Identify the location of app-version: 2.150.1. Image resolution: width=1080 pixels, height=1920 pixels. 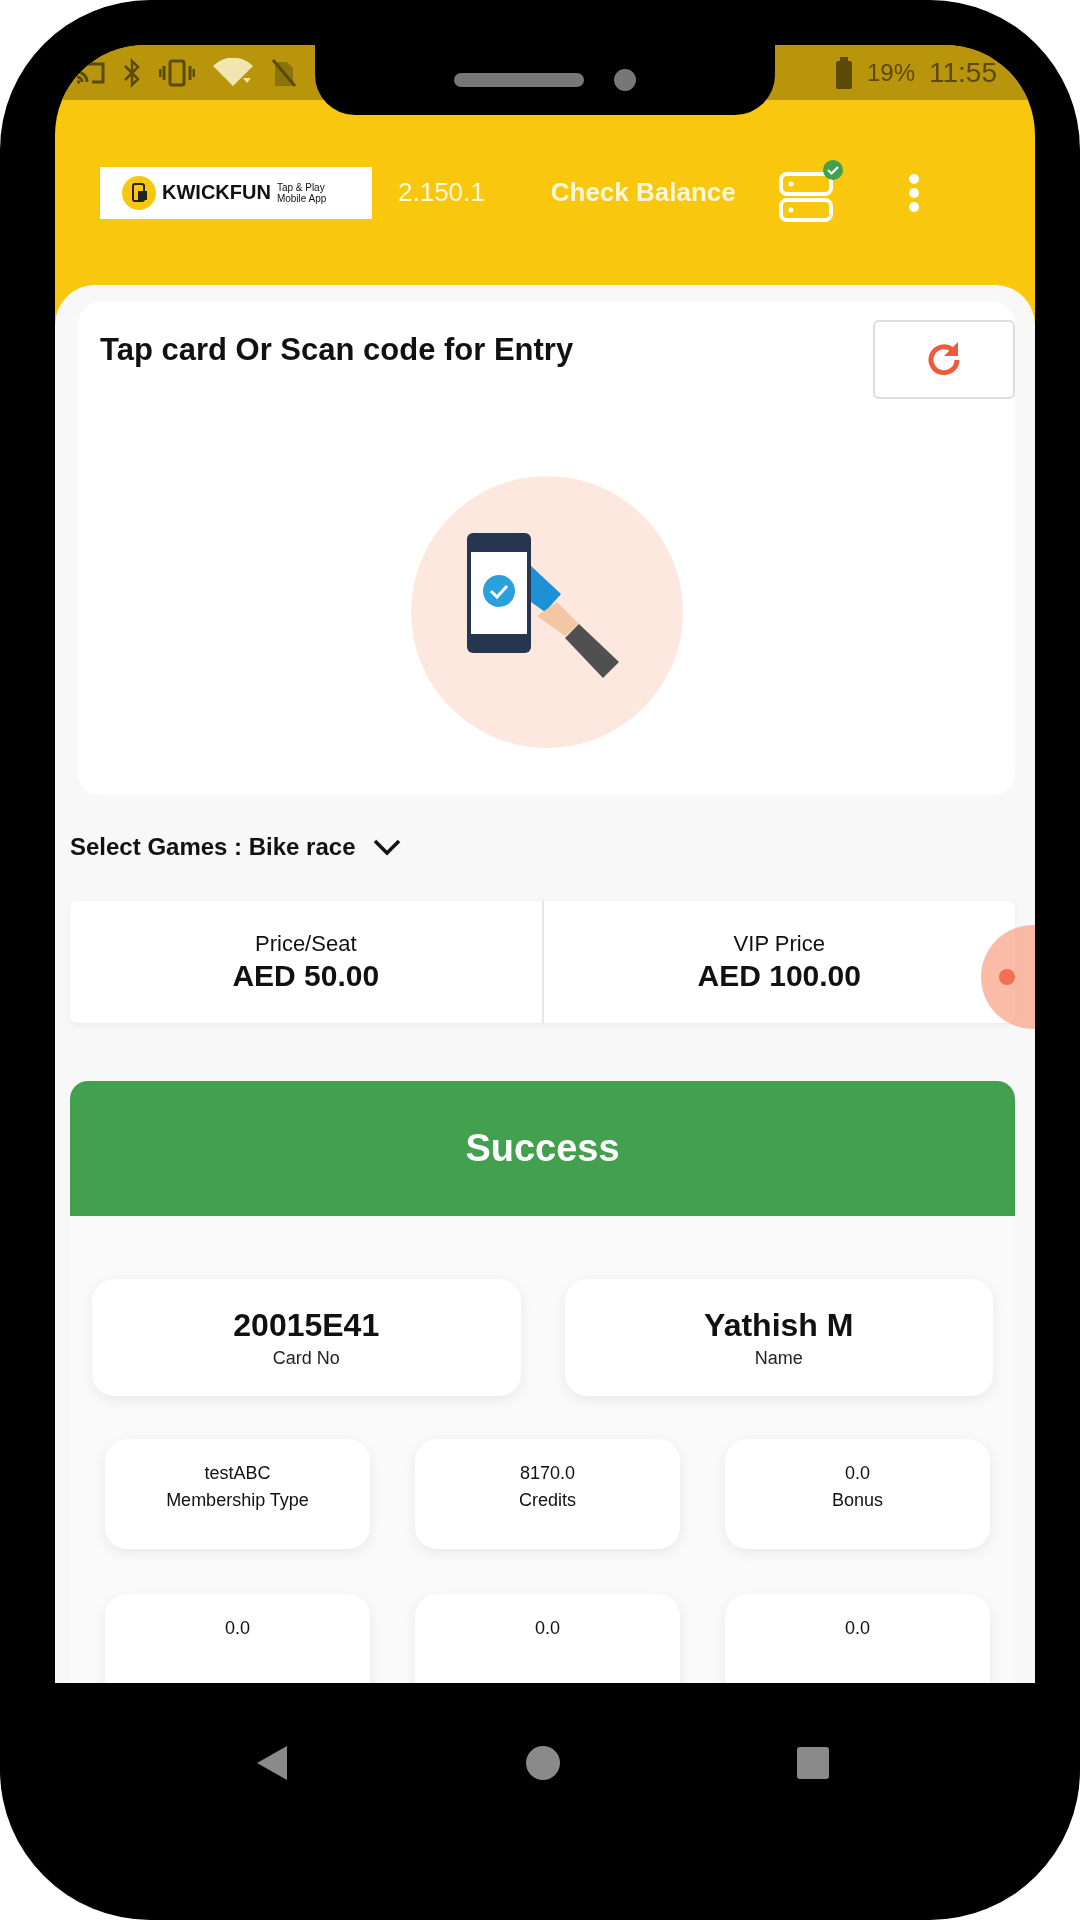
(441, 192).